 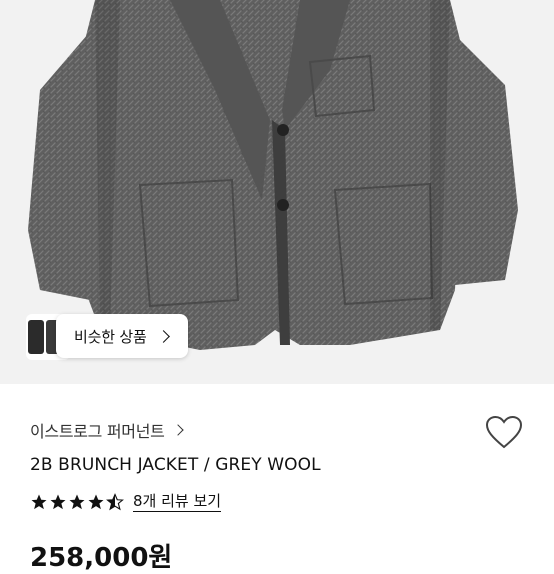 What do you see at coordinates (36, 337) in the screenshot?
I see `similar-thumbnail` at bounding box center [36, 337].